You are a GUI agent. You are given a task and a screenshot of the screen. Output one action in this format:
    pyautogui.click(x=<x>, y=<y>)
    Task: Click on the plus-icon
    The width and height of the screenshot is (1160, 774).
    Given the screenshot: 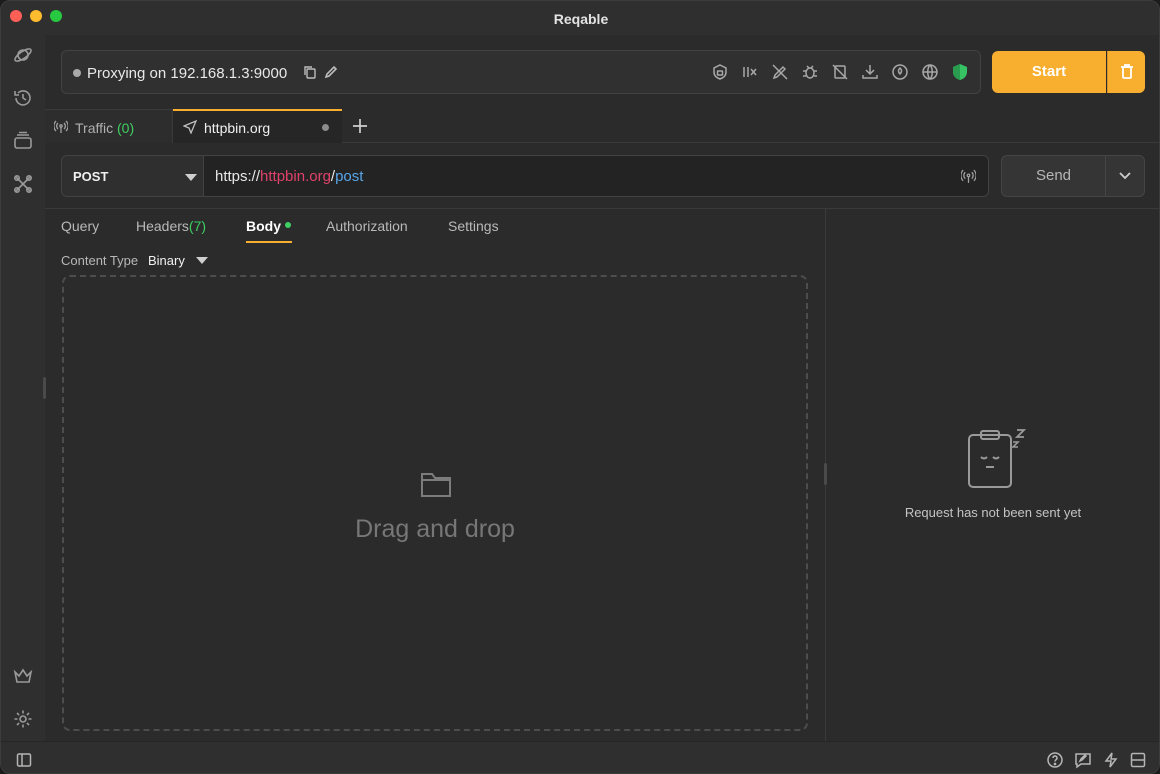 What is the action you would take?
    pyautogui.click(x=360, y=126)
    